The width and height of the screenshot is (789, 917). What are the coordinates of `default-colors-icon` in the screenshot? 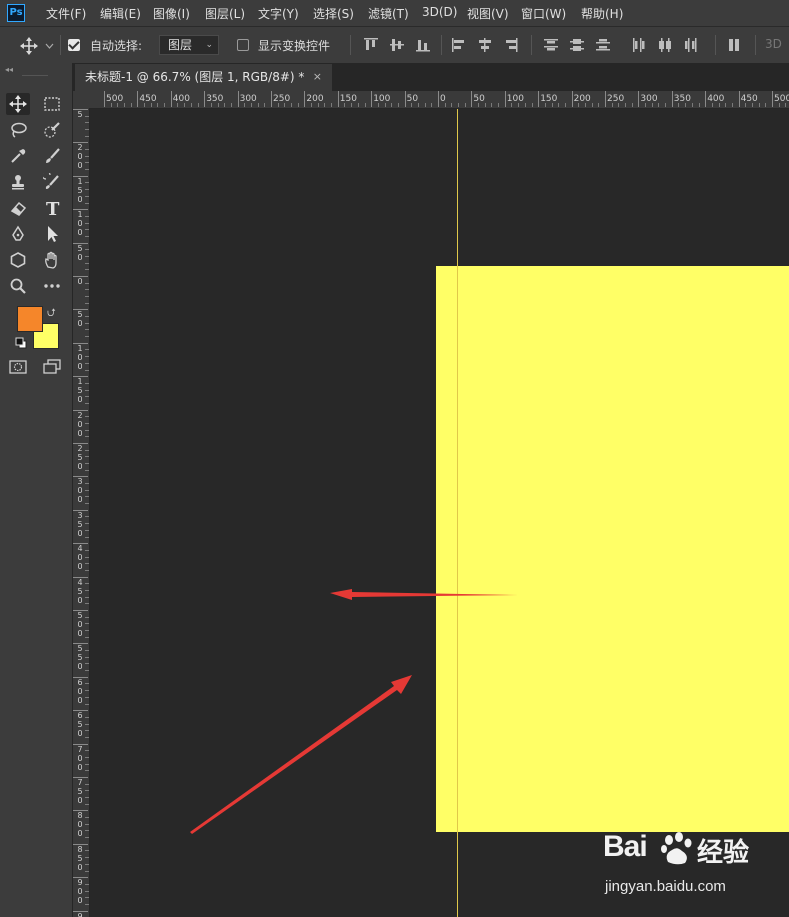 It's located at (21, 343).